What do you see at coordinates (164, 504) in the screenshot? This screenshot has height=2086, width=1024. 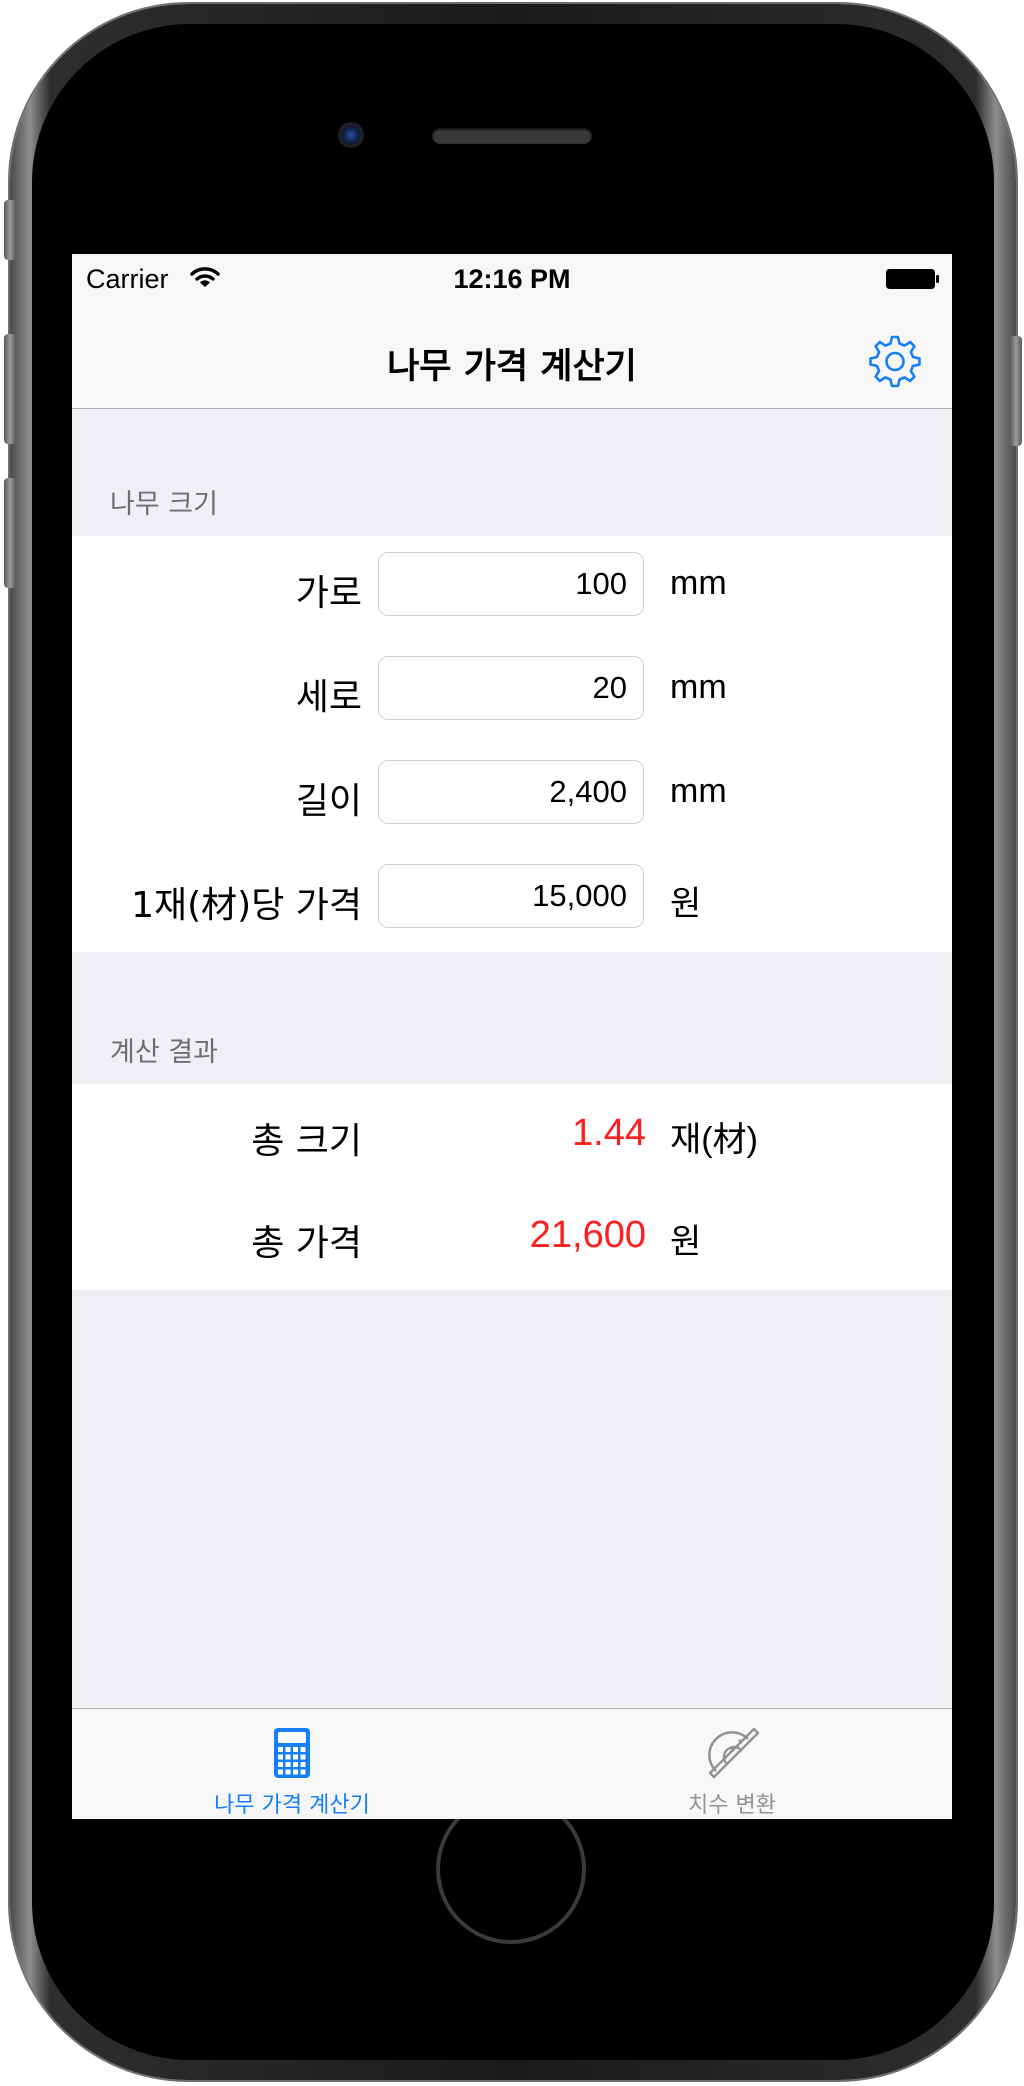 I see `size-section-header: 나무 크기` at bounding box center [164, 504].